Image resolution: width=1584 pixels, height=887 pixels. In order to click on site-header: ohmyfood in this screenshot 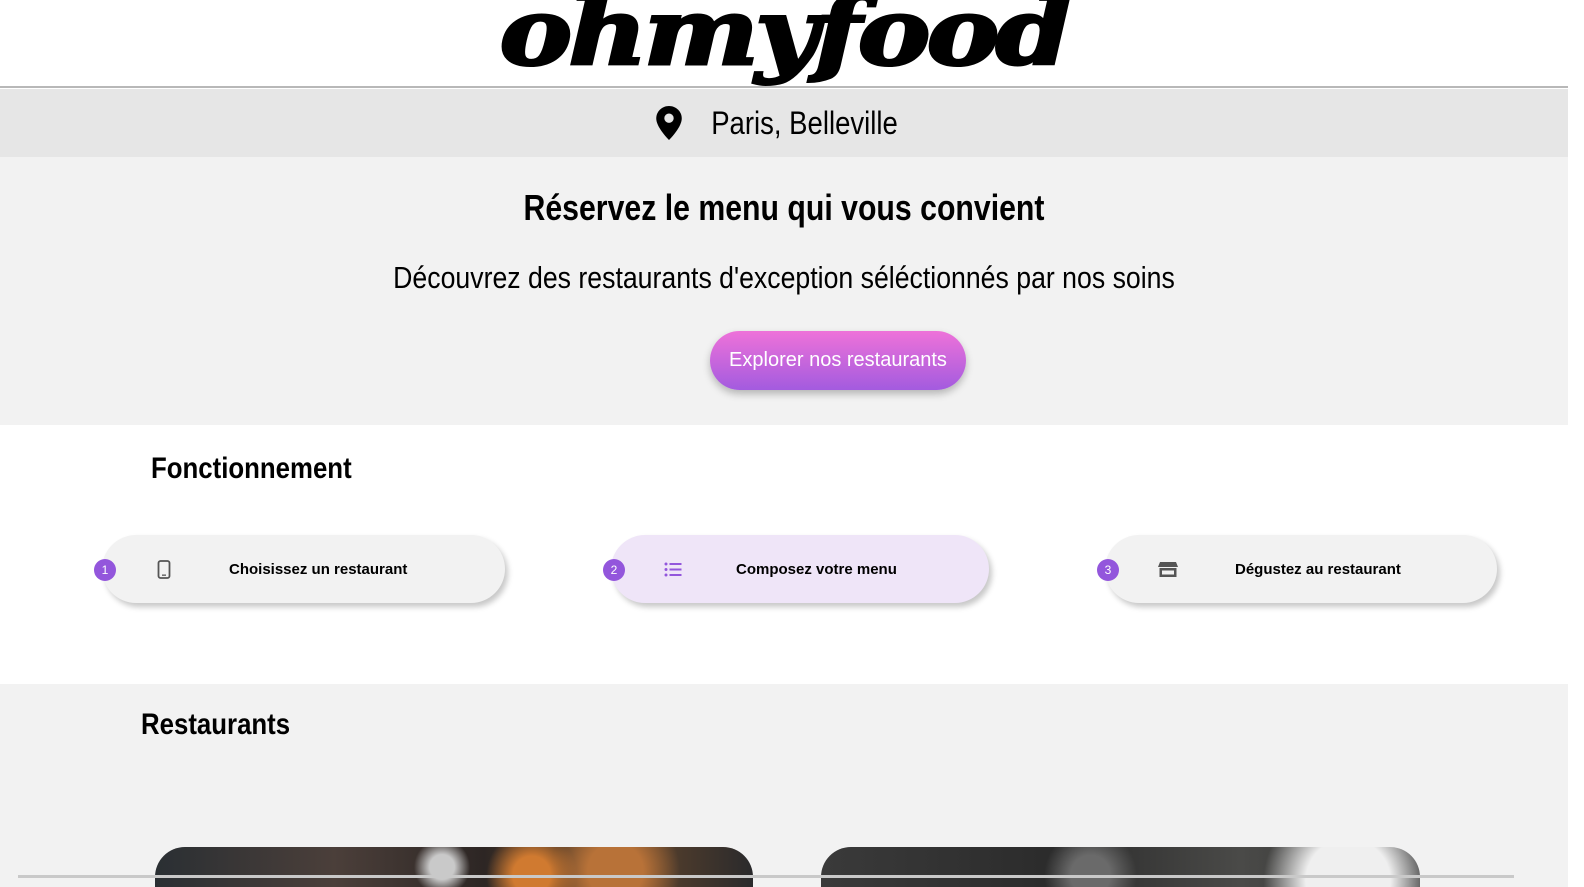, I will do `click(784, 44)`.